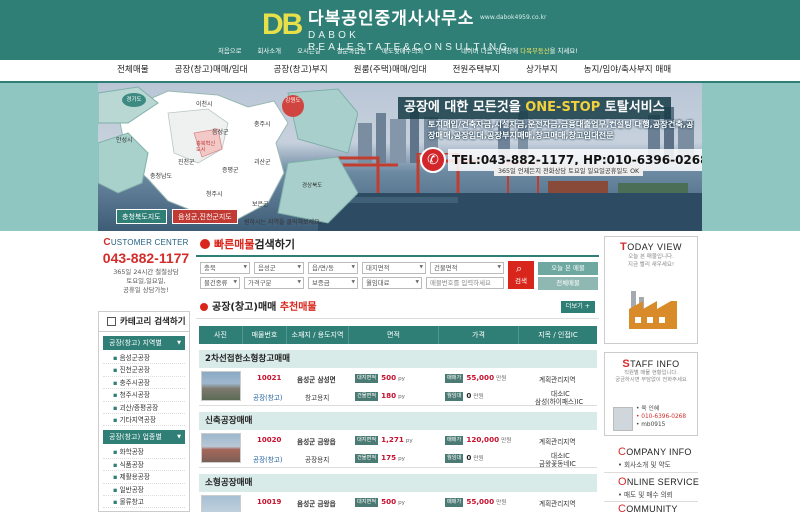 This screenshot has width=800, height=512. I want to click on select-price-type: 가격구분, so click(274, 283).